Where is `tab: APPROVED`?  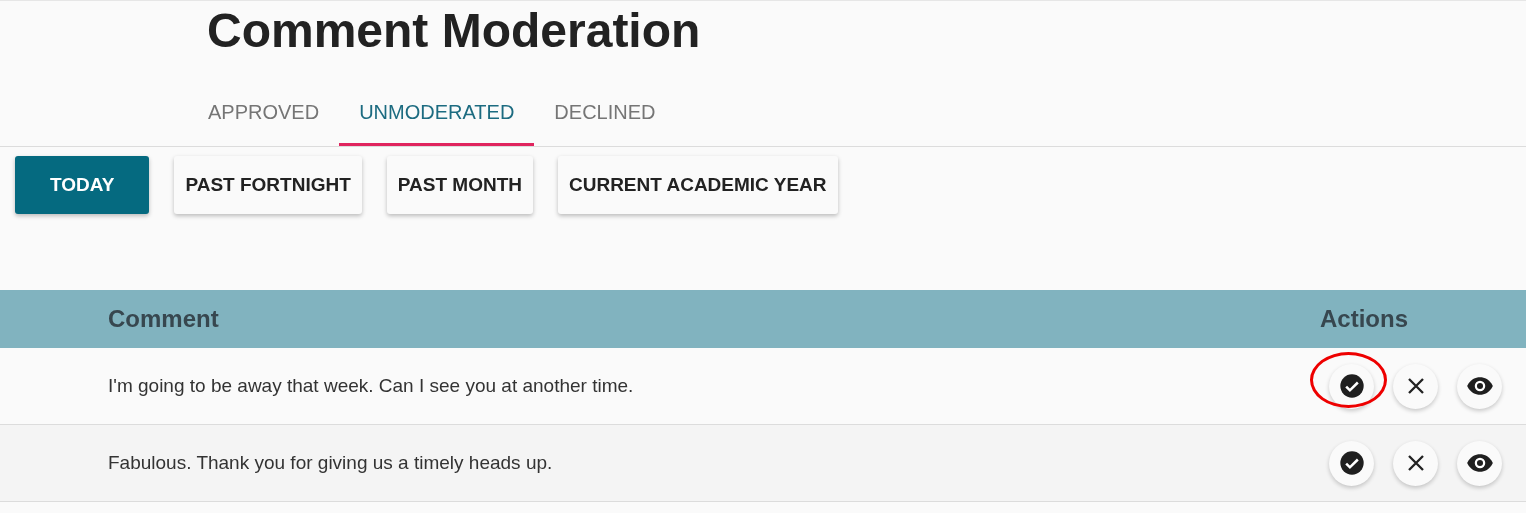 tab: APPROVED is located at coordinates (274, 108).